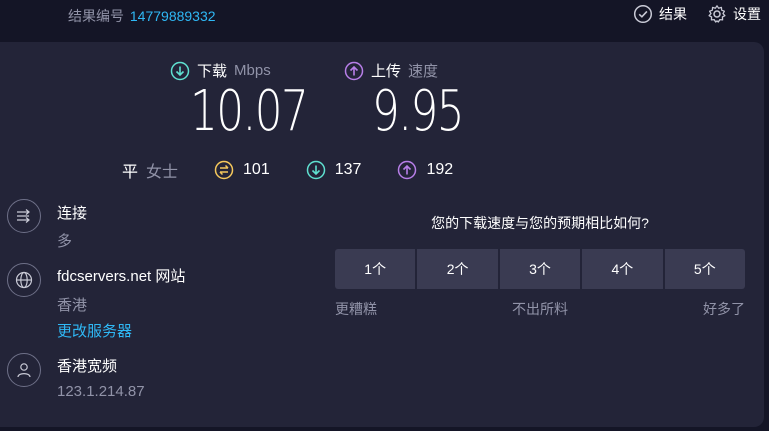 This screenshot has width=769, height=431. What do you see at coordinates (130, 172) in the screenshot?
I see `ping-title: 平` at bounding box center [130, 172].